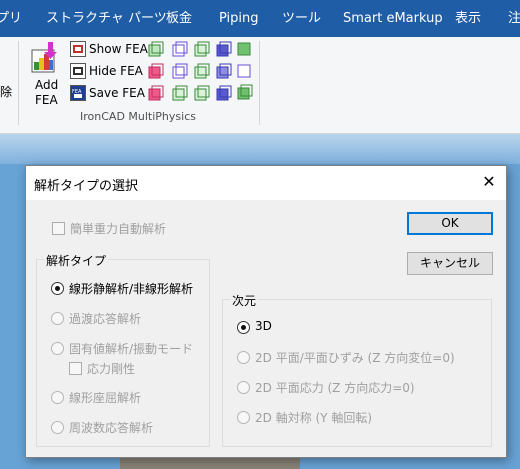 The height and width of the screenshot is (469, 520). Describe the element at coordinates (111, 369) in the screenshot. I see `stress-stiffness-label: 応力剛性` at that location.